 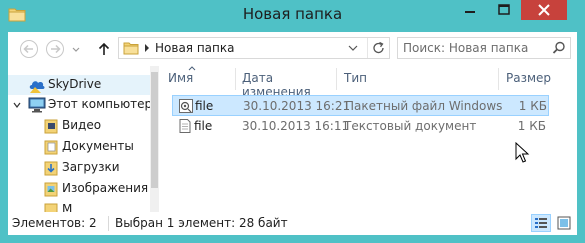 I want to click on refresh-icon, so click(x=378, y=48).